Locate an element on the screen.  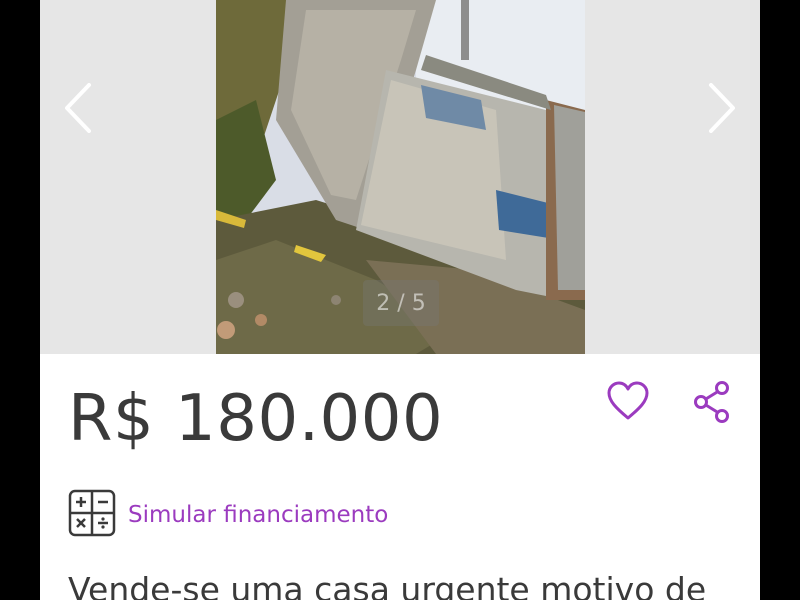
listing-price: R$ 180.000 is located at coordinates (256, 419).